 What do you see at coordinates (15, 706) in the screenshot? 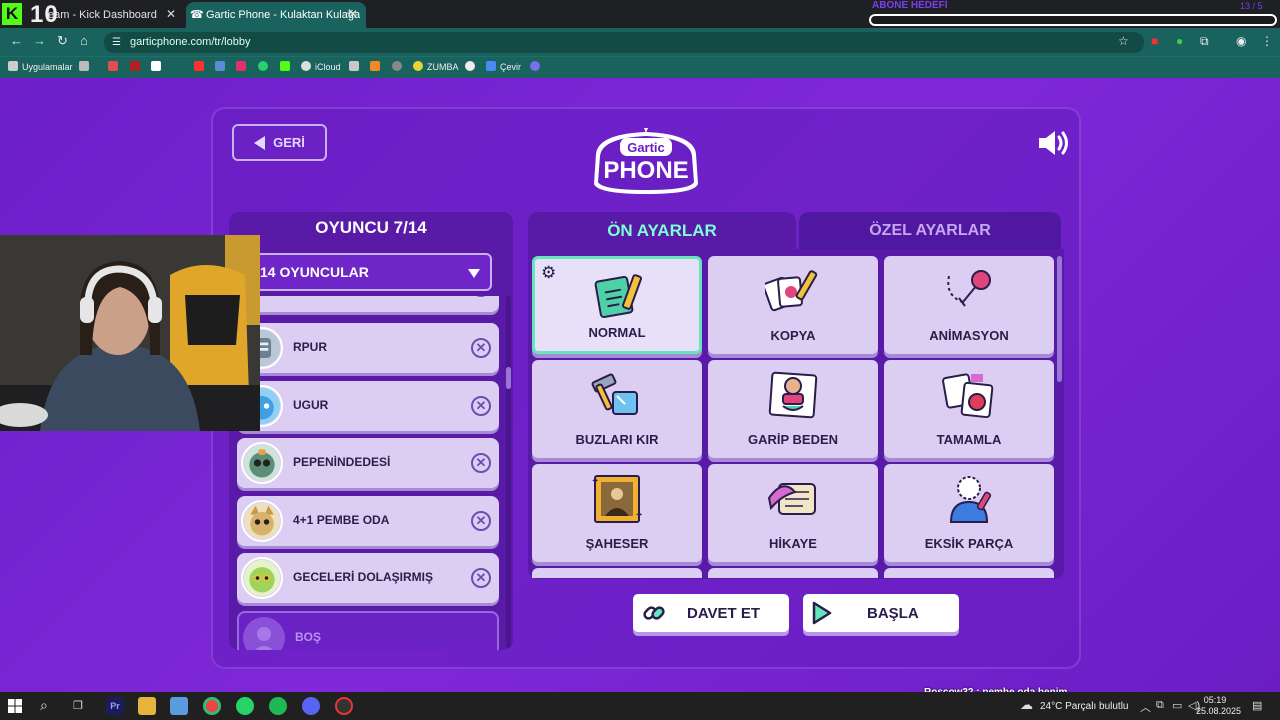
I see `windows-start-icon` at bounding box center [15, 706].